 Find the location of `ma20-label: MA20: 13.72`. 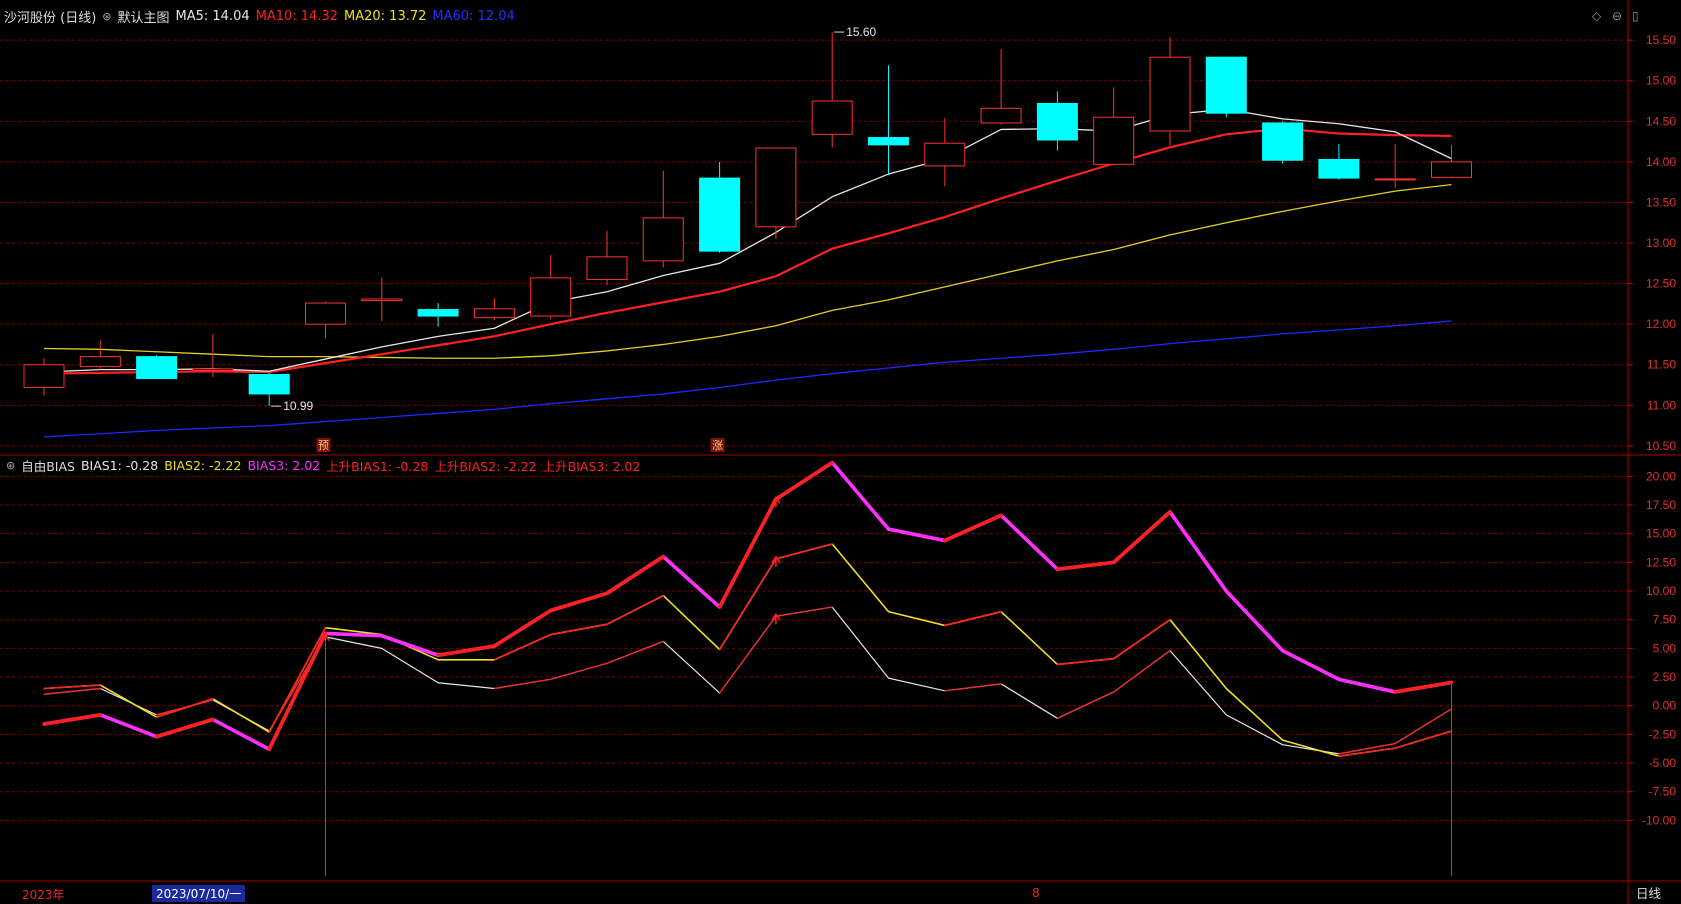

ma20-label: MA20: 13.72 is located at coordinates (385, 16).